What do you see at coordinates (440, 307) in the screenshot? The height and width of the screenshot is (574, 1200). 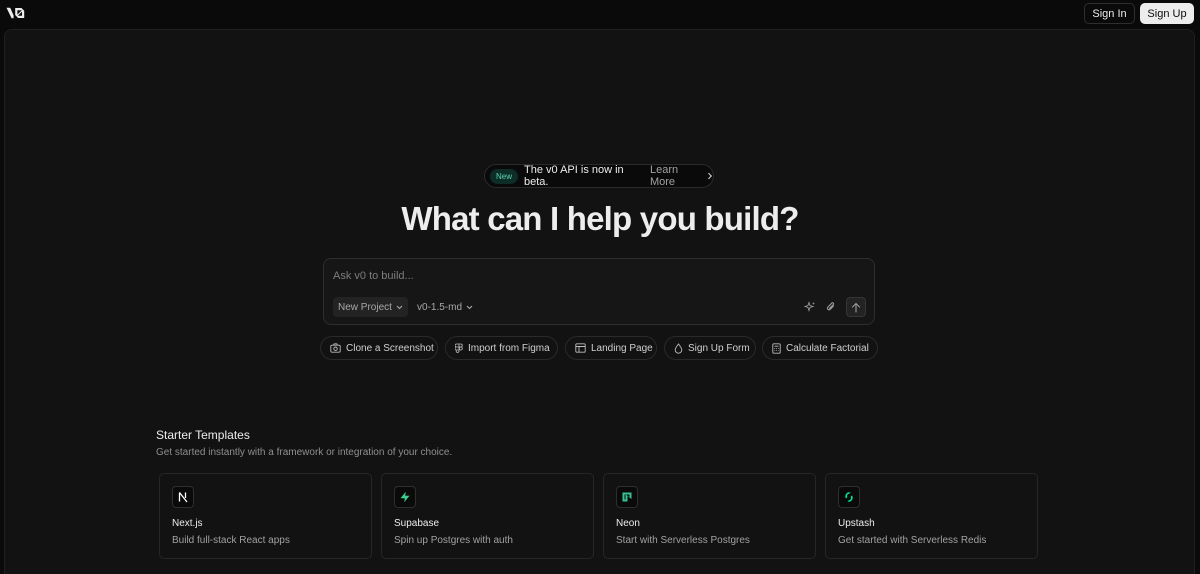 I see `model-selector-label: v0-1.5-md` at bounding box center [440, 307].